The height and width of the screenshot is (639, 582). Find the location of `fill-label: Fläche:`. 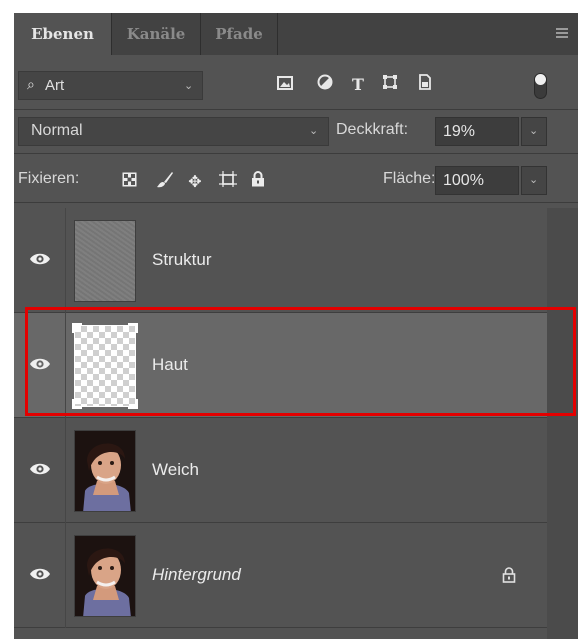

fill-label: Fläche: is located at coordinates (409, 178).